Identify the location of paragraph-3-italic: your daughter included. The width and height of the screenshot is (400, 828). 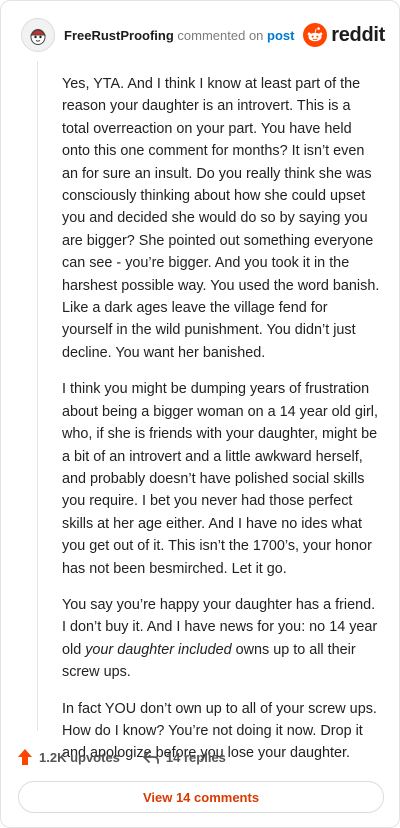
(158, 649).